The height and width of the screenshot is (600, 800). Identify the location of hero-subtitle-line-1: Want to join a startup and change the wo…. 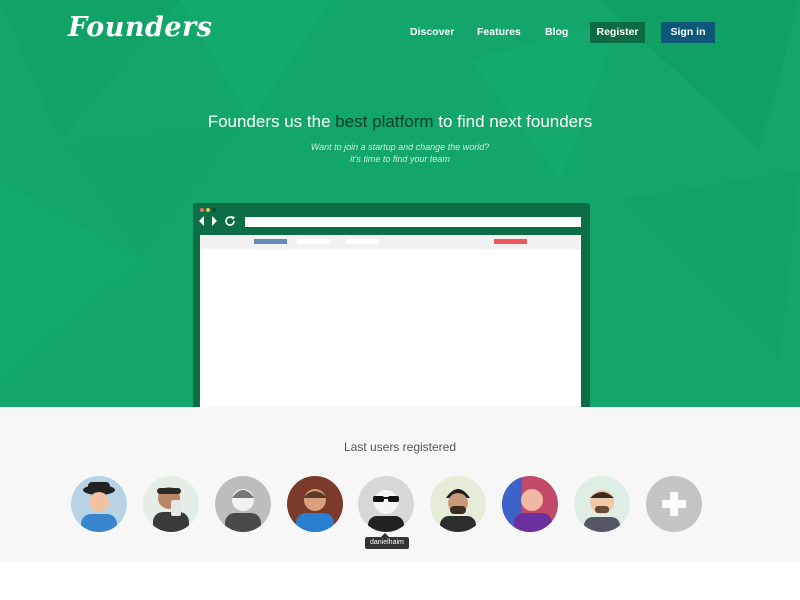
(400, 147).